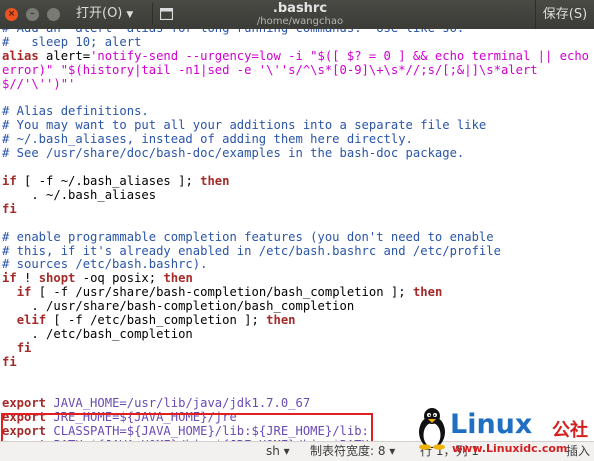  Describe the element at coordinates (156, 320) in the screenshot. I see `code-token: [ -f /etc/bash_completion ];` at that location.